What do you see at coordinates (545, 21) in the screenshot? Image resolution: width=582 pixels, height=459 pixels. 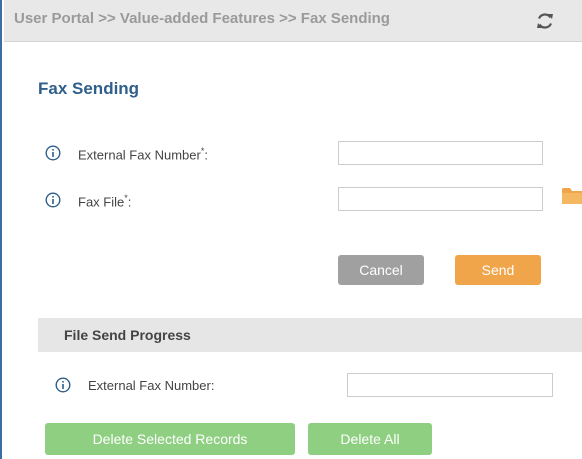 I see `refresh-icon` at bounding box center [545, 21].